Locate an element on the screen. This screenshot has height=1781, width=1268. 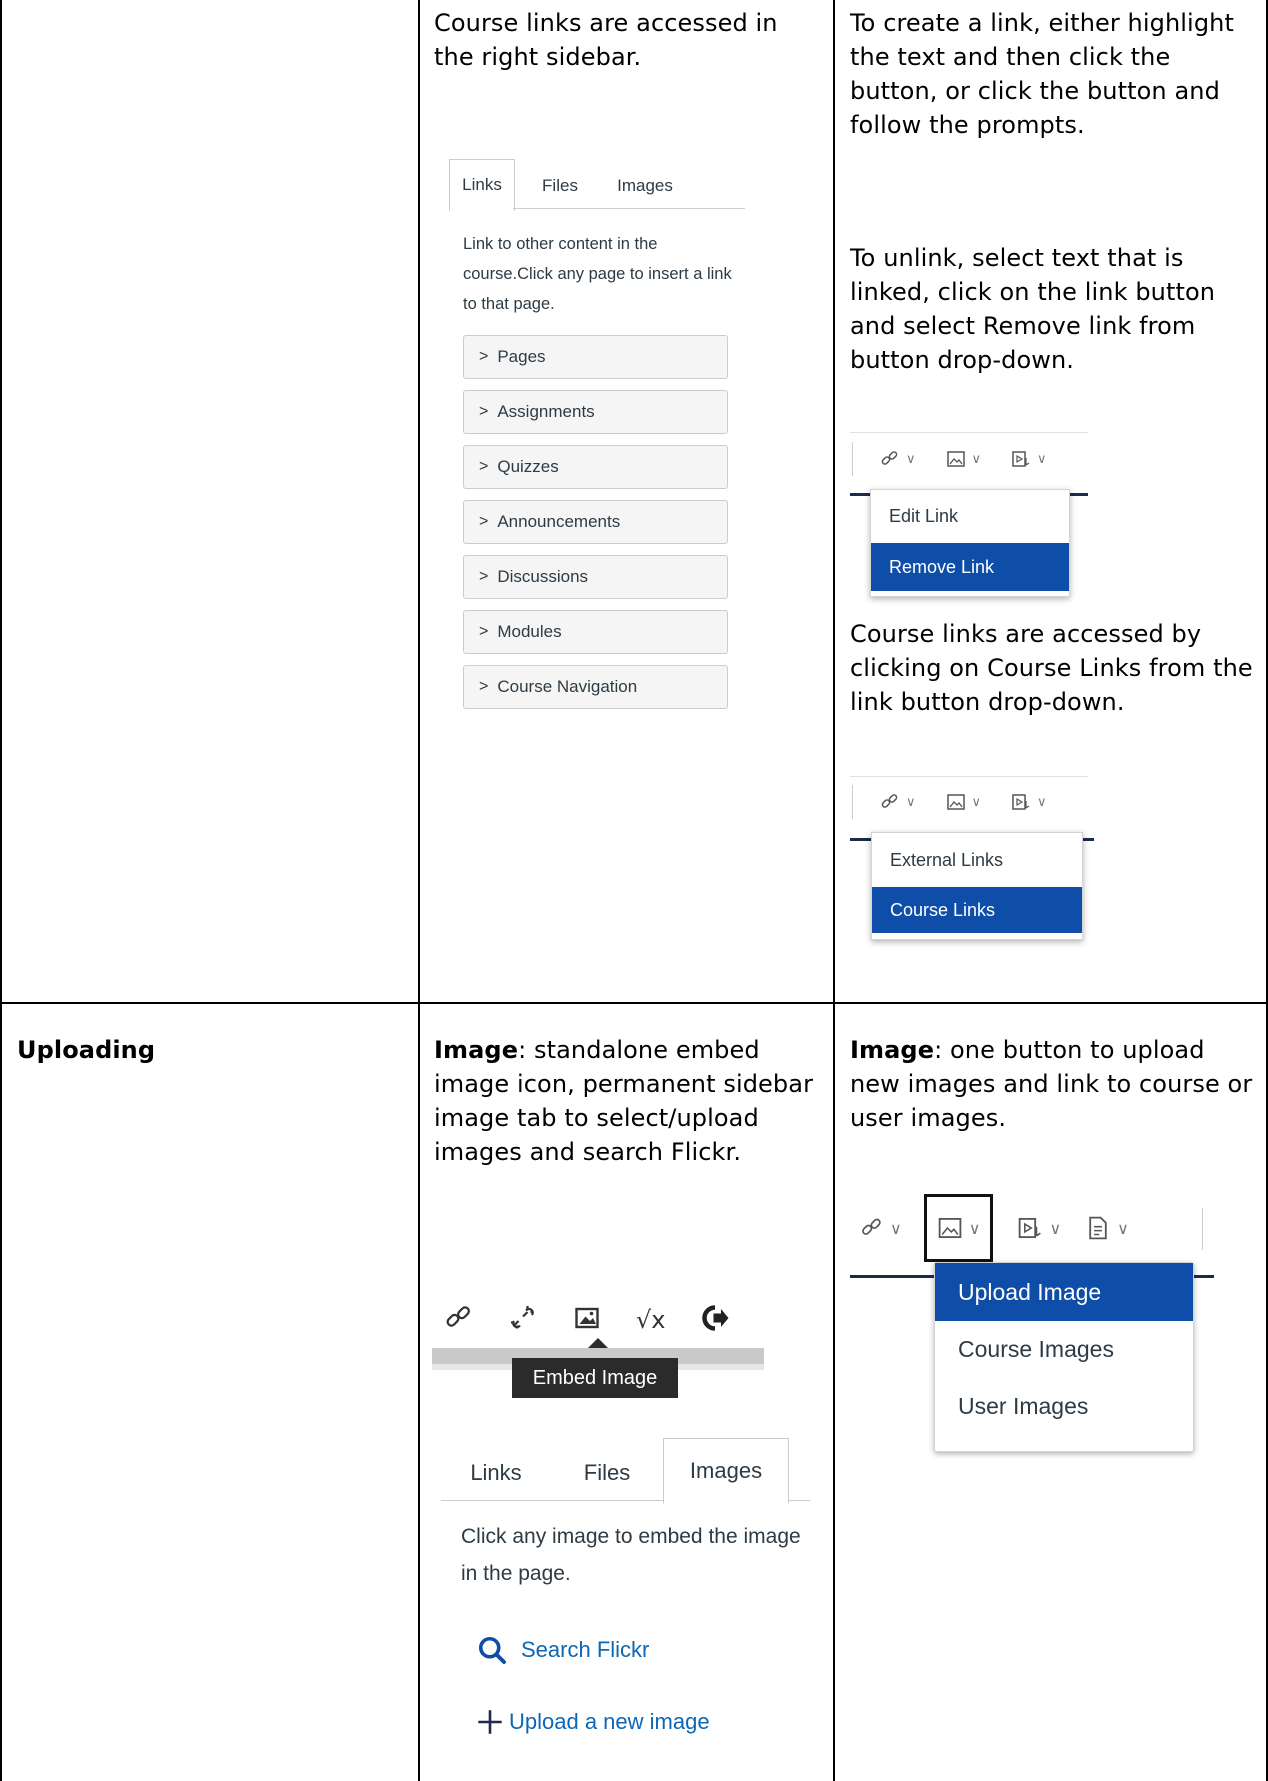
link-category-quizzes: > Quizzes is located at coordinates (595, 467).